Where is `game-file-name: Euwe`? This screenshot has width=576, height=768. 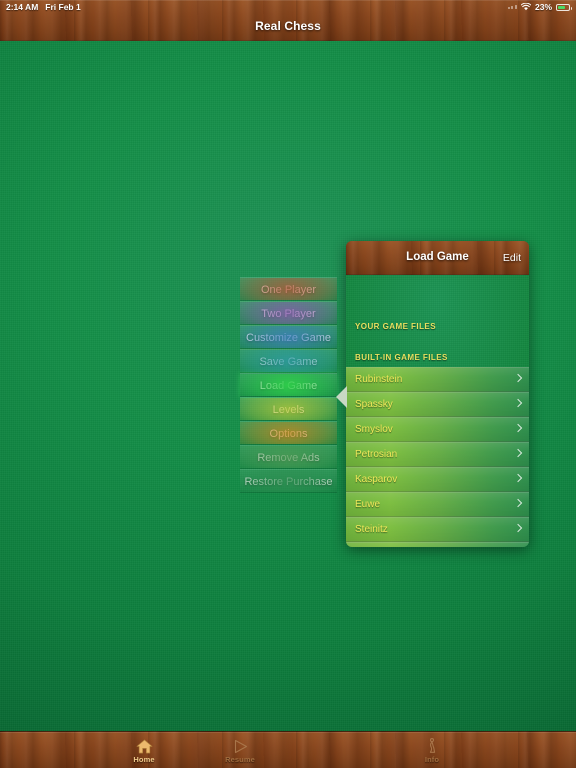
game-file-name: Euwe is located at coordinates (368, 504).